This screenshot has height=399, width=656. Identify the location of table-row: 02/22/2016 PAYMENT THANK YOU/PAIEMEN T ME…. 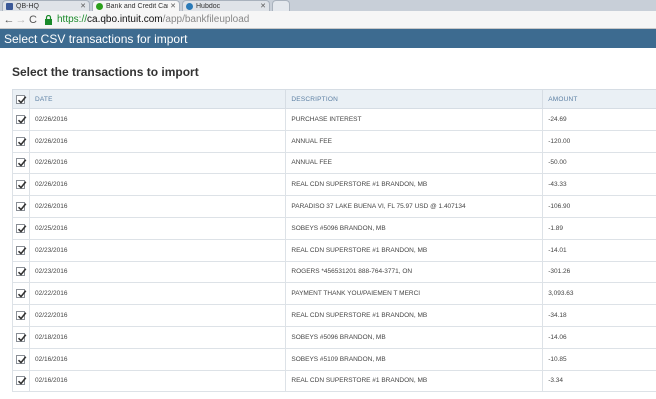
(334, 294).